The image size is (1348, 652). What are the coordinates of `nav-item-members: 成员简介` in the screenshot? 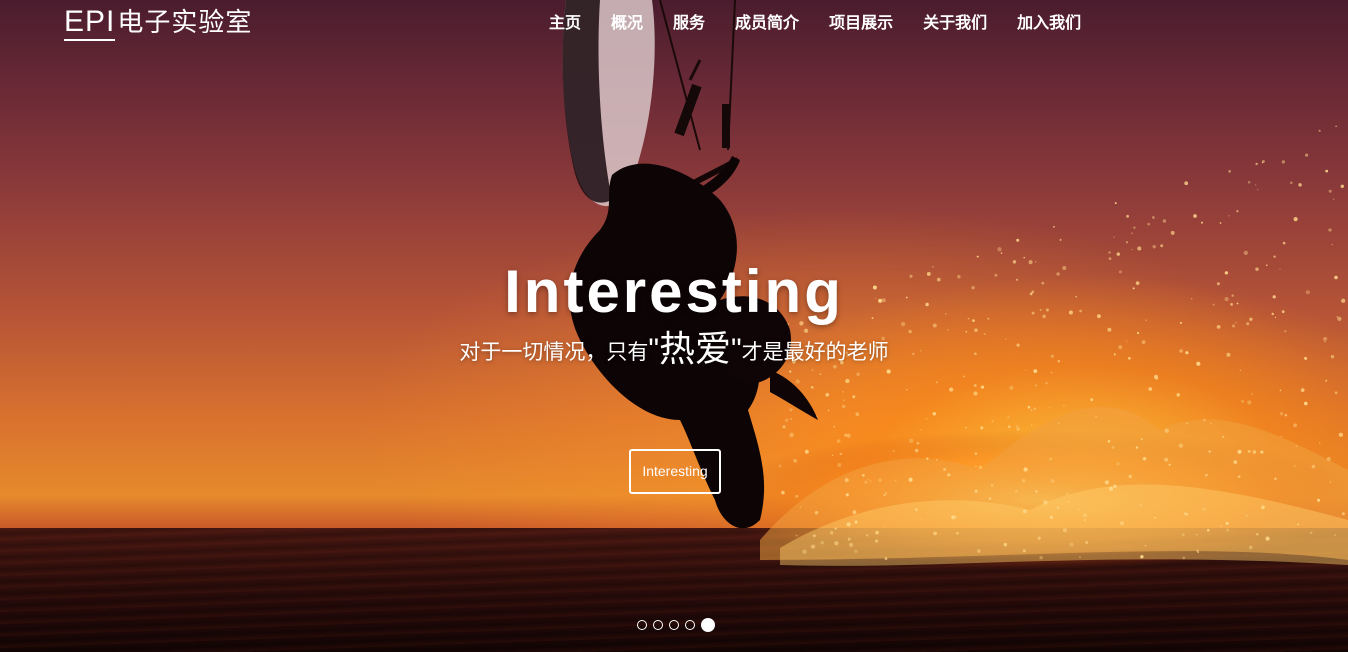 It's located at (767, 23).